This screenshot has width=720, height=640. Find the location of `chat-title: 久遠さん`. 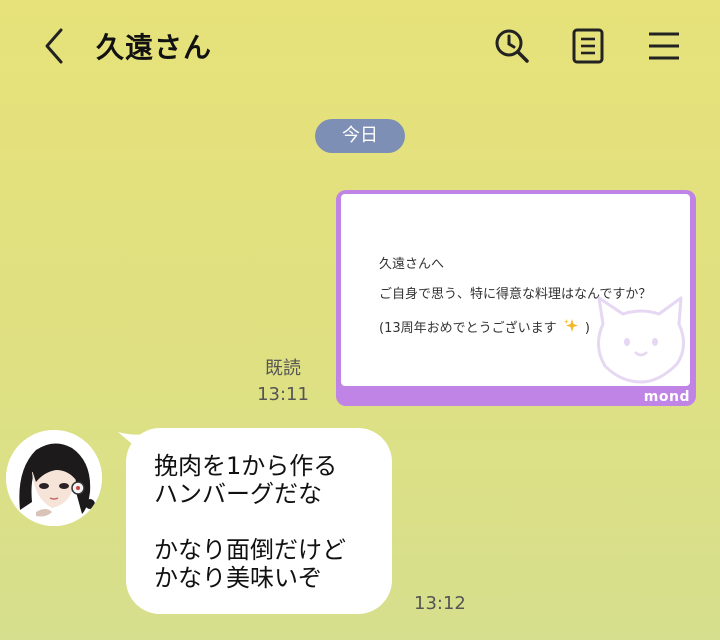

chat-title: 久遠さん is located at coordinates (154, 47).